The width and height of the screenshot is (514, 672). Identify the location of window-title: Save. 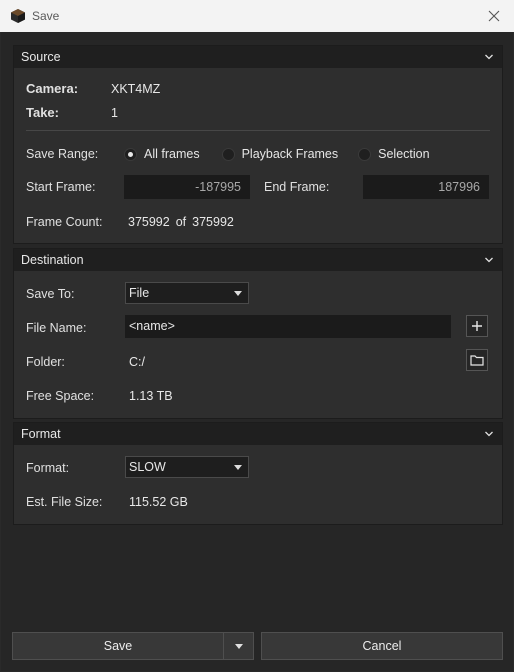
(46, 16).